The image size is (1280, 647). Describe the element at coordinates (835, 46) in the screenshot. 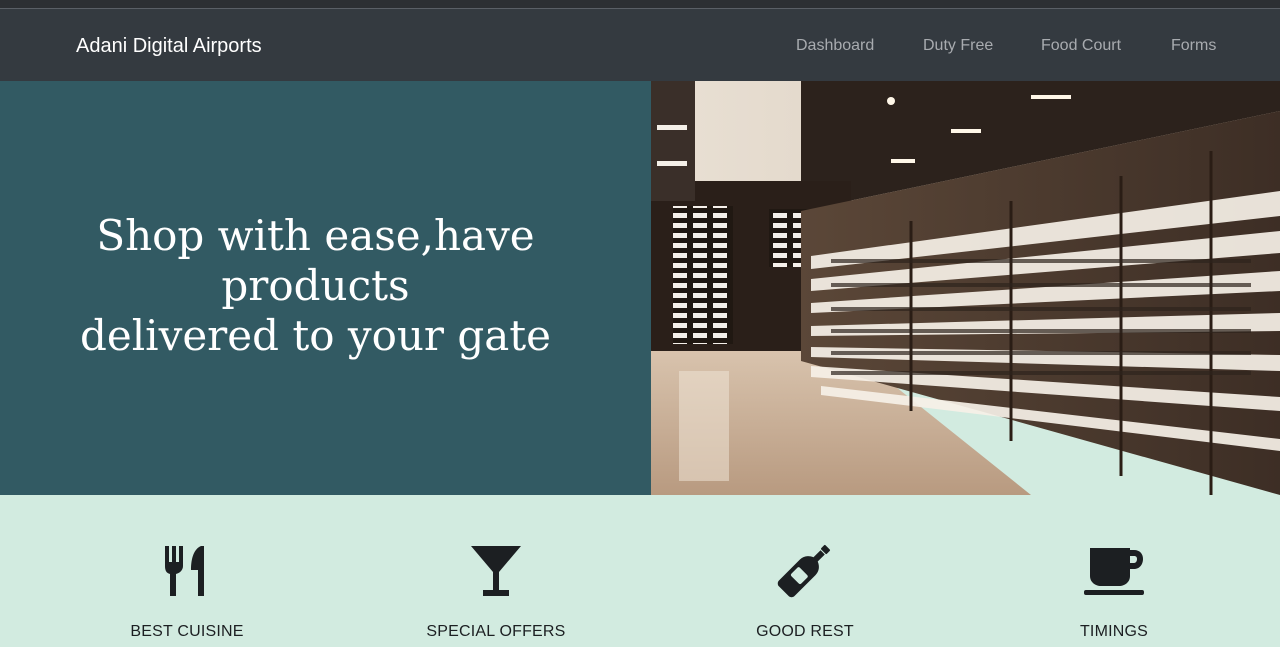

I see `nav-link-dashboard: Dashboard` at that location.